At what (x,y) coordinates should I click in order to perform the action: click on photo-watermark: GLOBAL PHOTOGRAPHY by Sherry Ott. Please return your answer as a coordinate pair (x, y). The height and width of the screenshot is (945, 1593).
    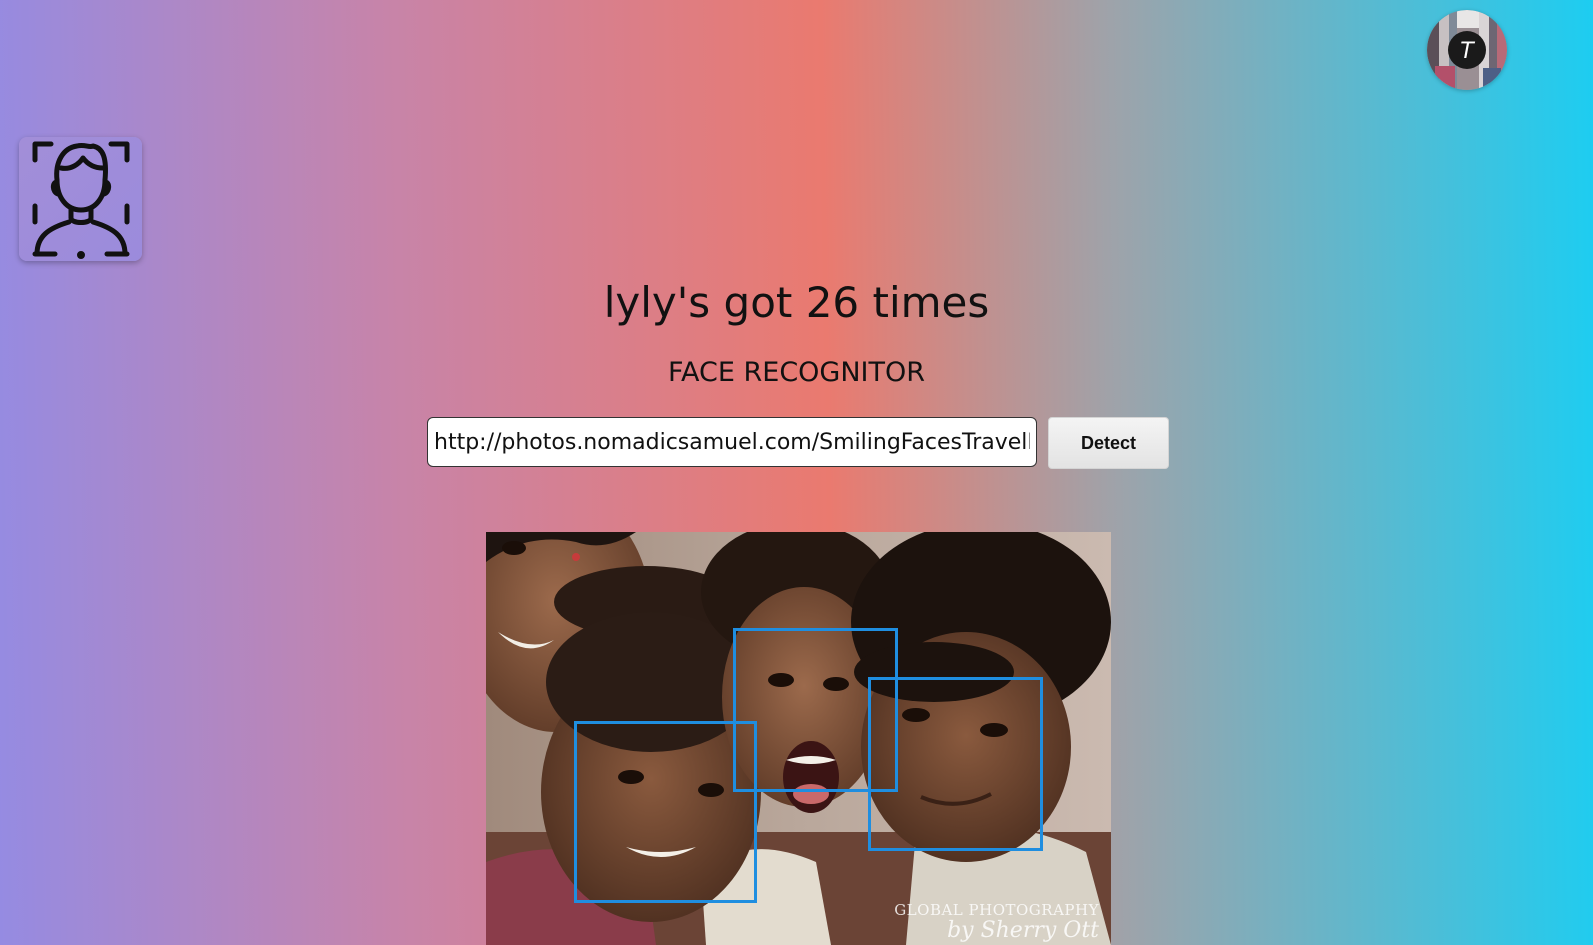
    Looking at the image, I should click on (996, 922).